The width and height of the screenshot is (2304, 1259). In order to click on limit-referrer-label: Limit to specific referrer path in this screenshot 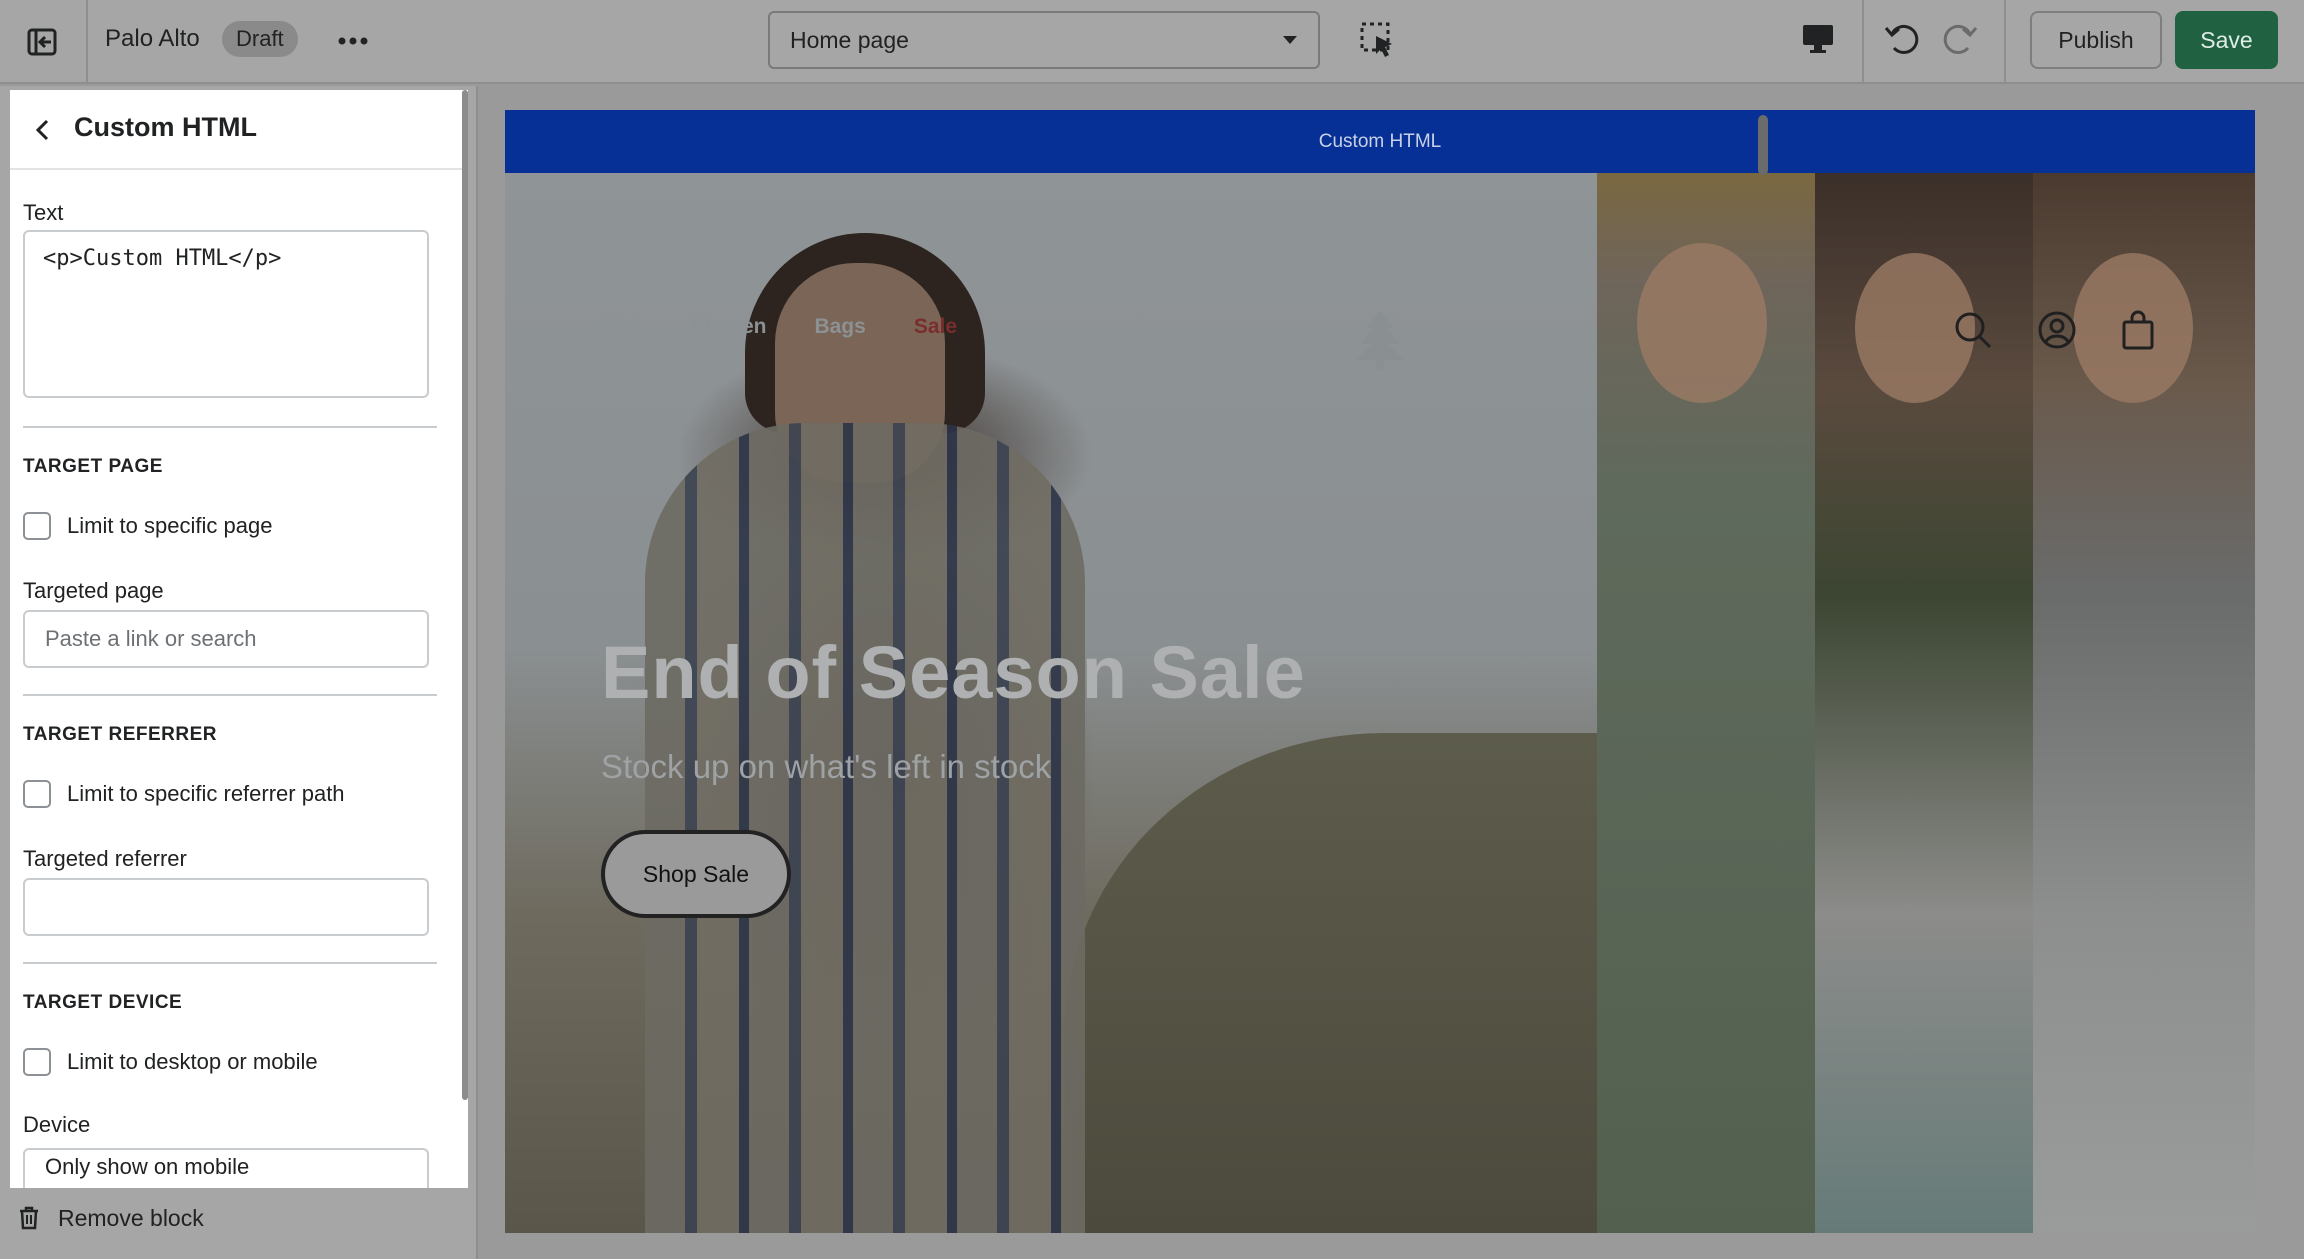, I will do `click(206, 793)`.